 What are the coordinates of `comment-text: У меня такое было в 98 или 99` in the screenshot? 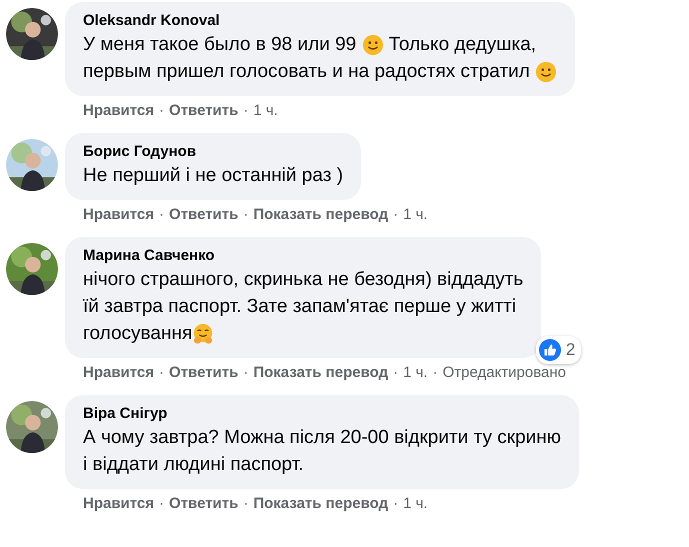 It's located at (220, 45).